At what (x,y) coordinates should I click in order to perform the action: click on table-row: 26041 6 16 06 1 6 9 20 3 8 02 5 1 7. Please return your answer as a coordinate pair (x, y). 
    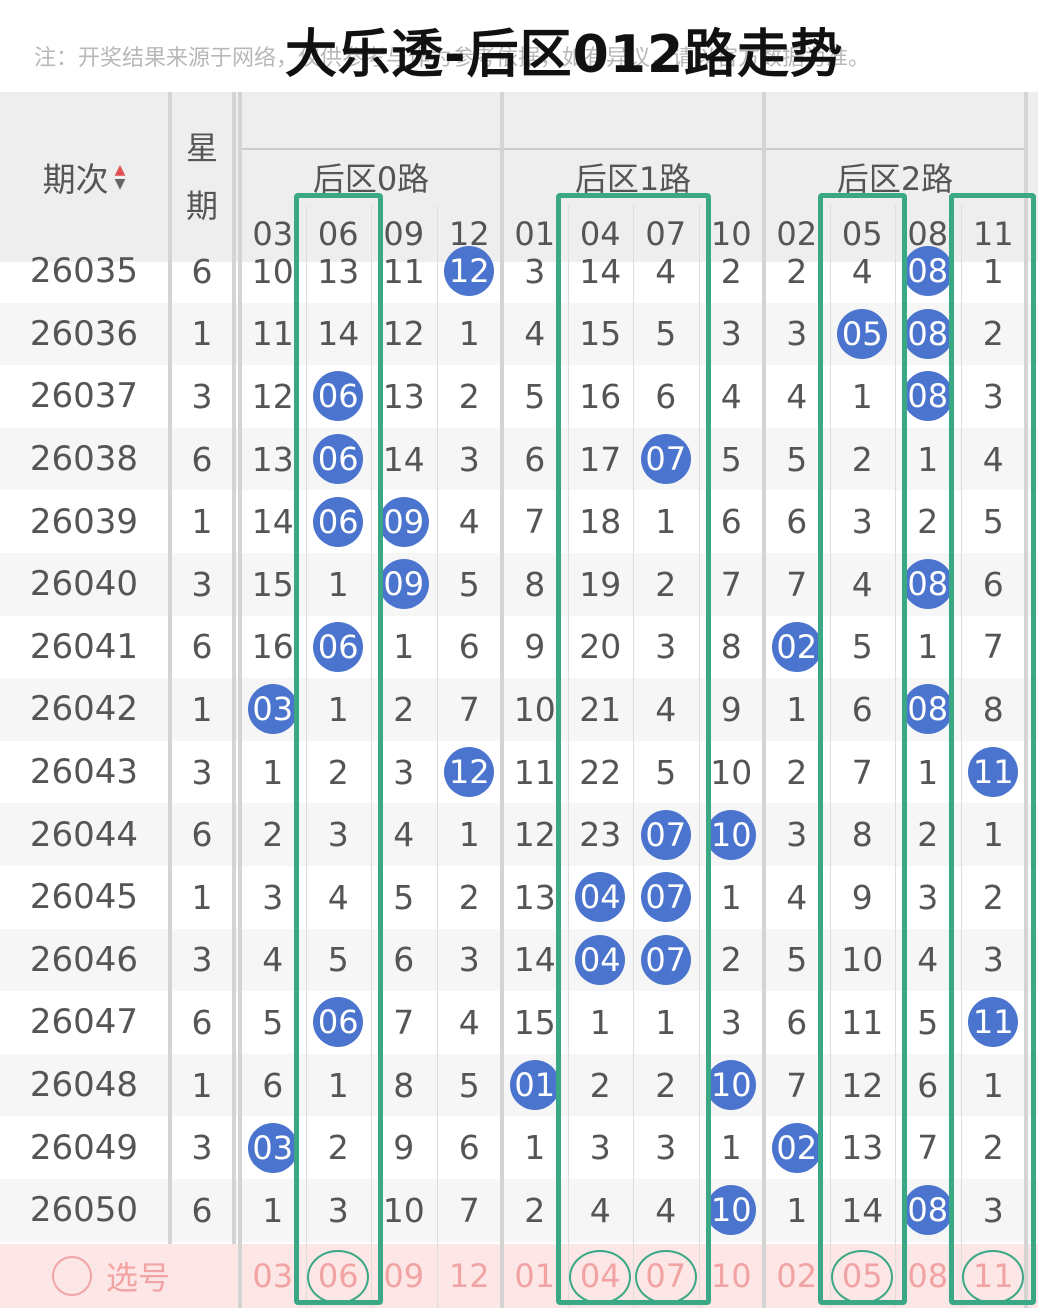
    Looking at the image, I should click on (519, 647).